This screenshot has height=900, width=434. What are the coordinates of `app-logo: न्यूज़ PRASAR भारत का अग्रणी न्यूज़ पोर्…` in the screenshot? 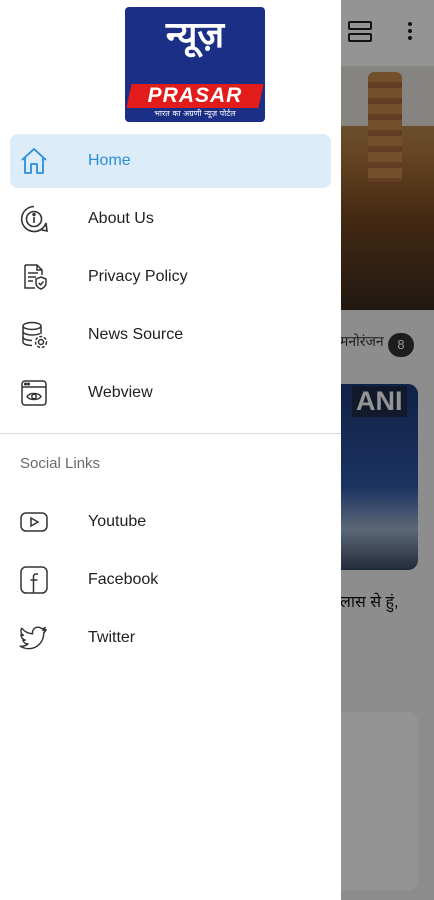 It's located at (195, 64).